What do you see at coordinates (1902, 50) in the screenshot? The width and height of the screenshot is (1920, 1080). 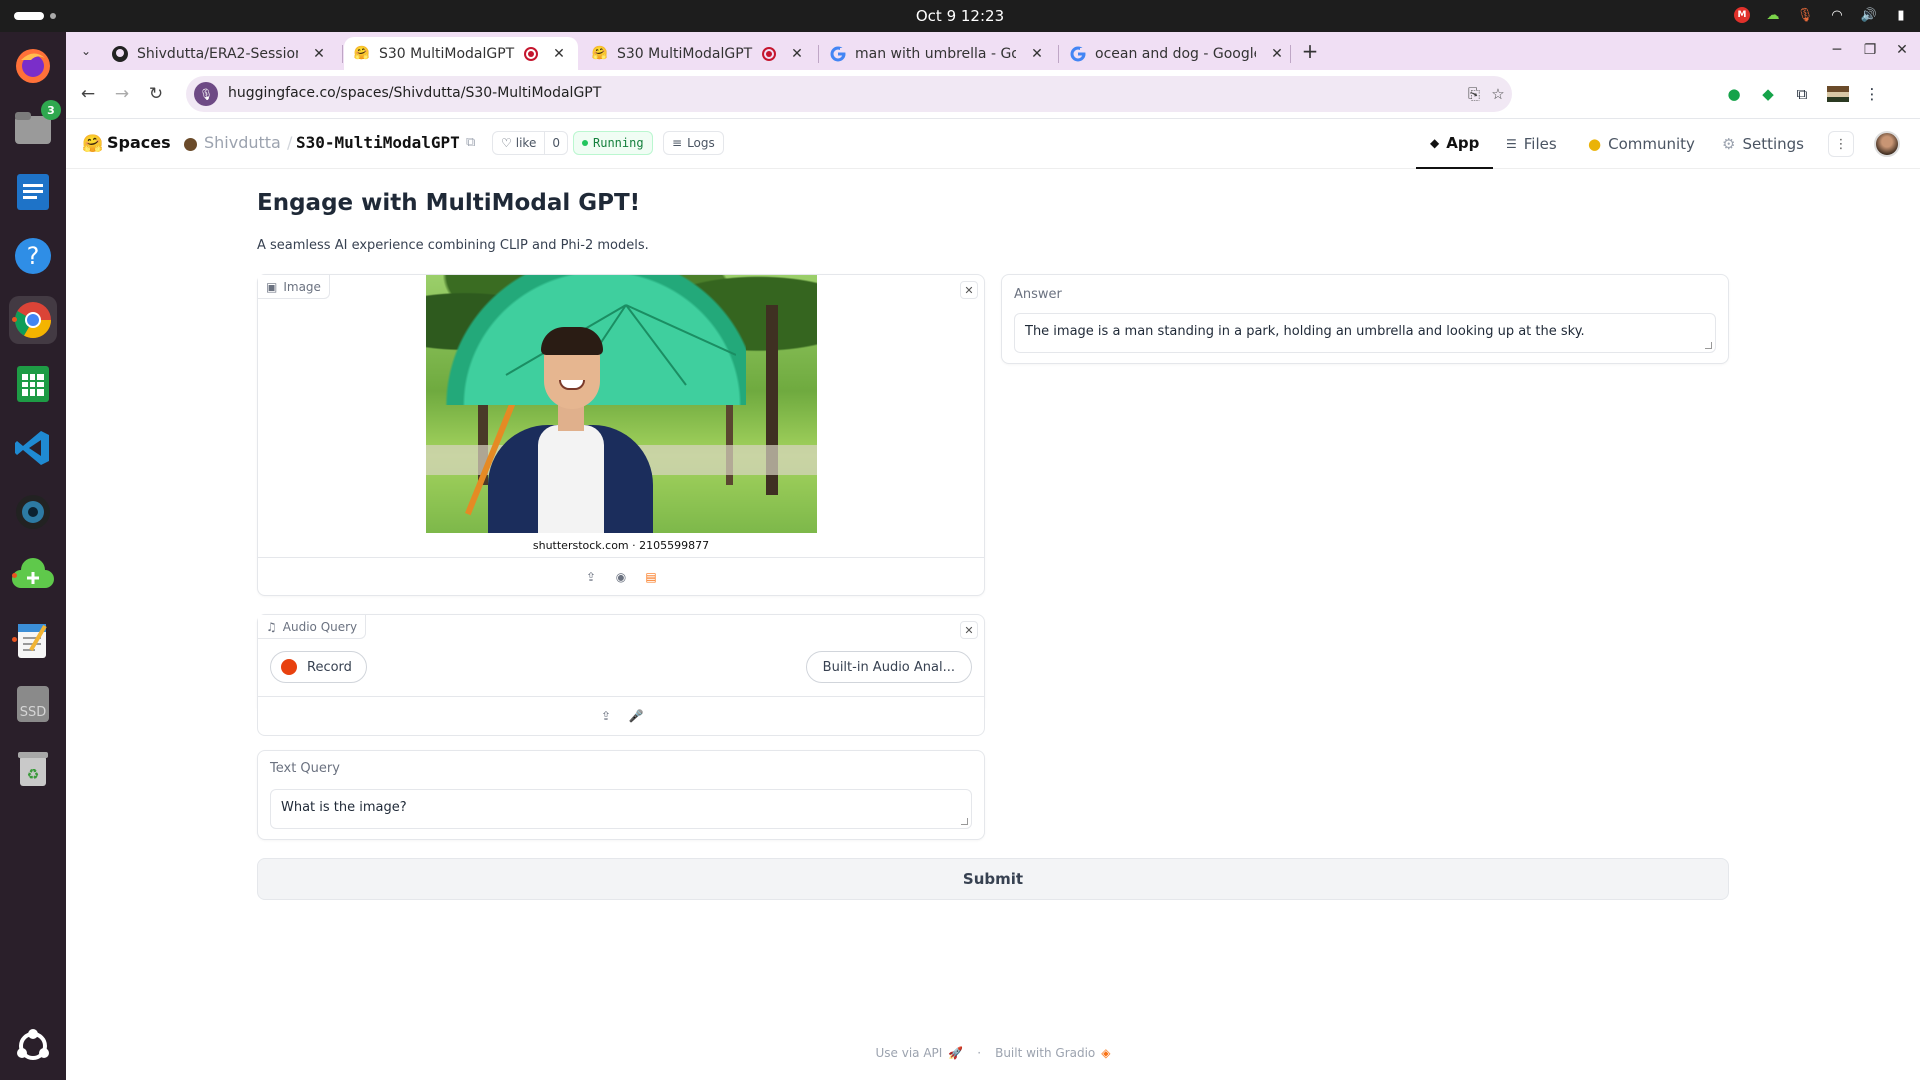 I see `close-window-button: ✕` at bounding box center [1902, 50].